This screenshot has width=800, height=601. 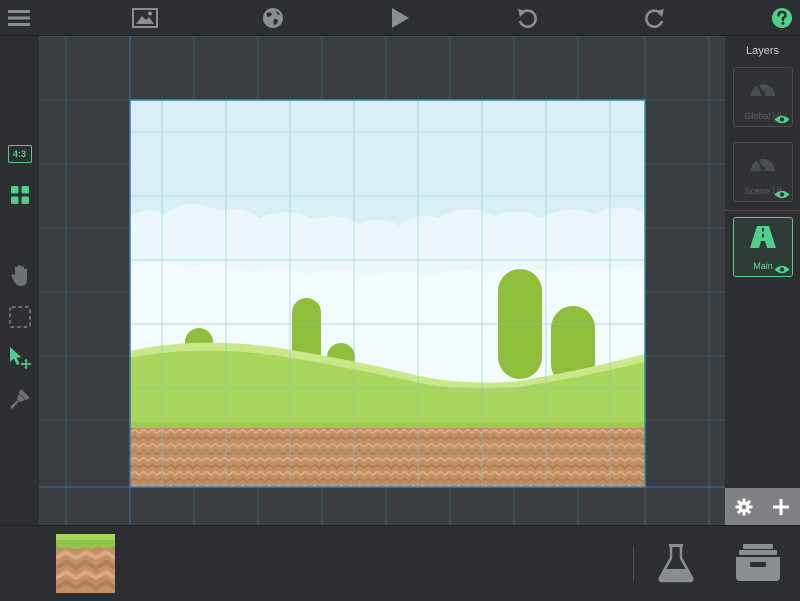 I want to click on layer-actions, so click(x=762, y=506).